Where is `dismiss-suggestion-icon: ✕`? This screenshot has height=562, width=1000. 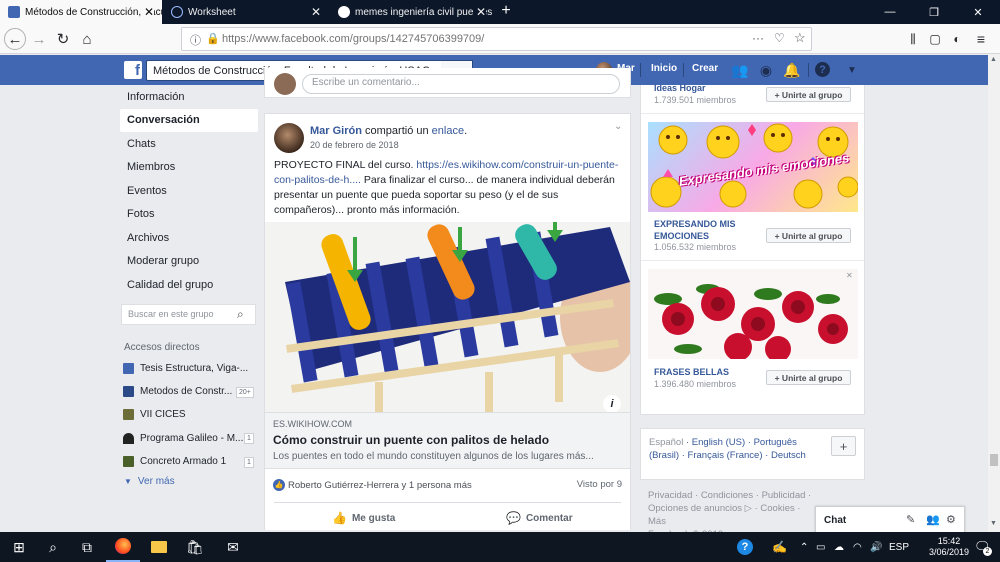
dismiss-suggestion-icon: ✕ is located at coordinates (849, 275).